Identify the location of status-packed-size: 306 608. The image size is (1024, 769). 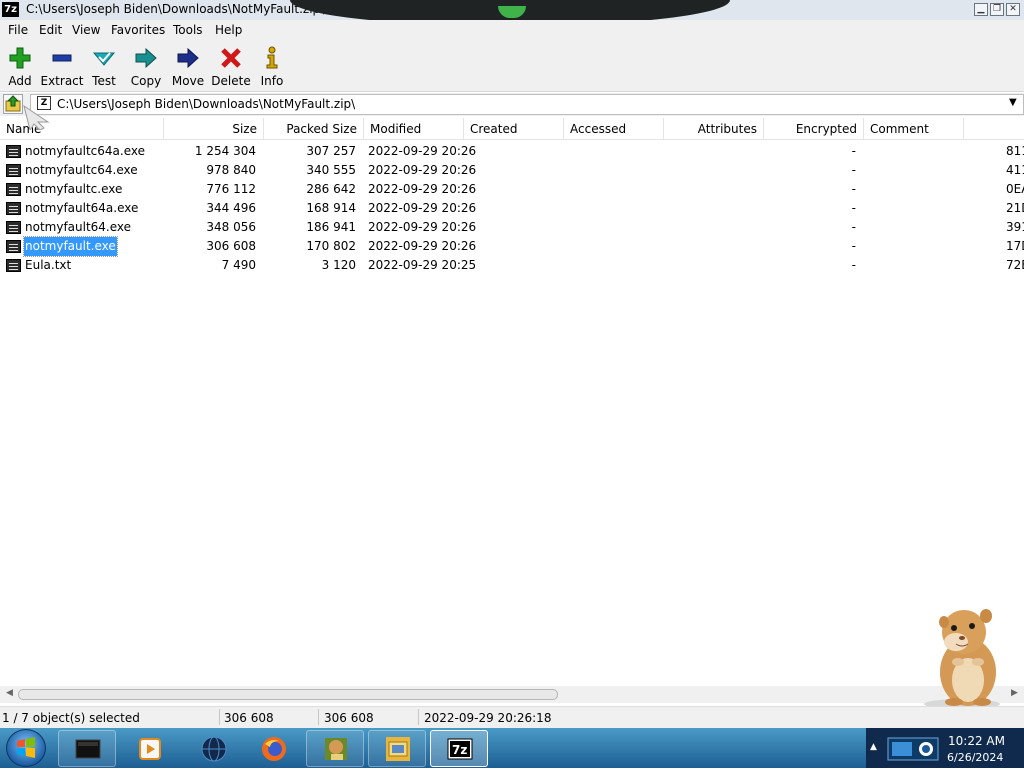
(349, 718).